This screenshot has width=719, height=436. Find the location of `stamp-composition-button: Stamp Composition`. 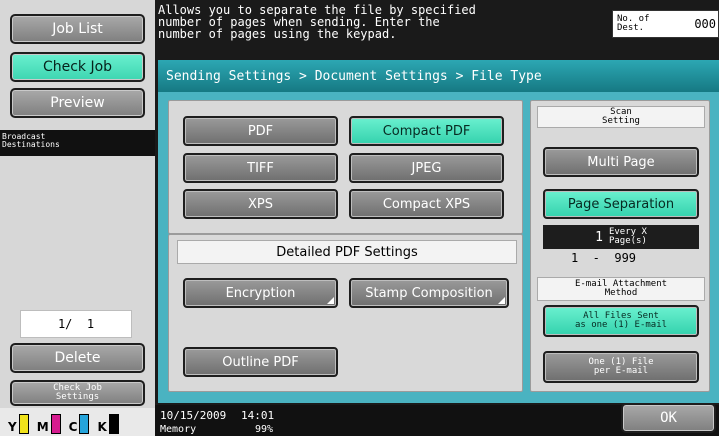

stamp-composition-button: Stamp Composition is located at coordinates (429, 293).